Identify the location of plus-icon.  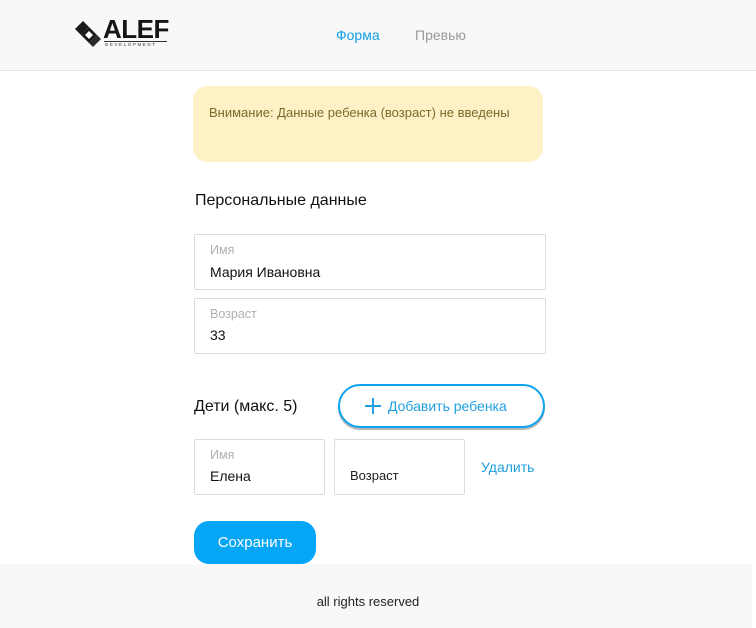
(373, 406).